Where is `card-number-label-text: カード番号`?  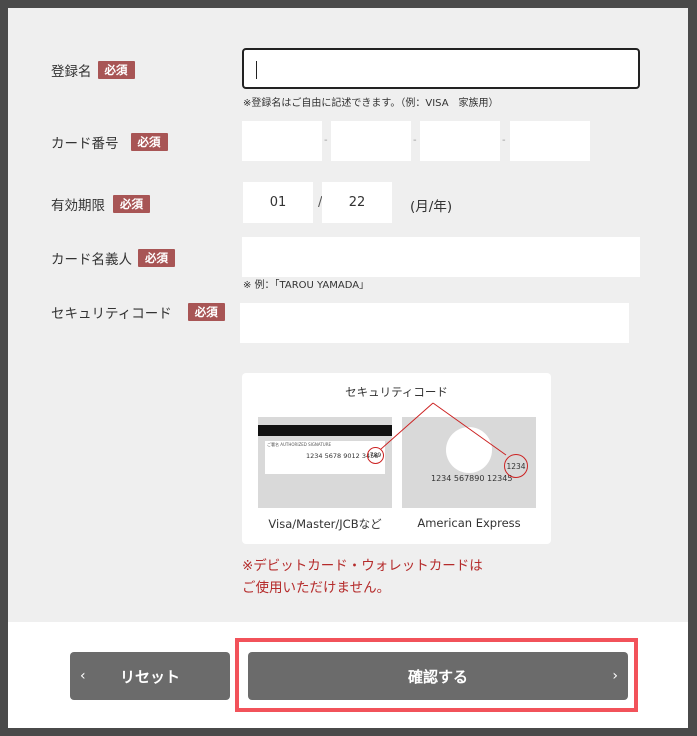 card-number-label-text: カード番号 is located at coordinates (85, 144).